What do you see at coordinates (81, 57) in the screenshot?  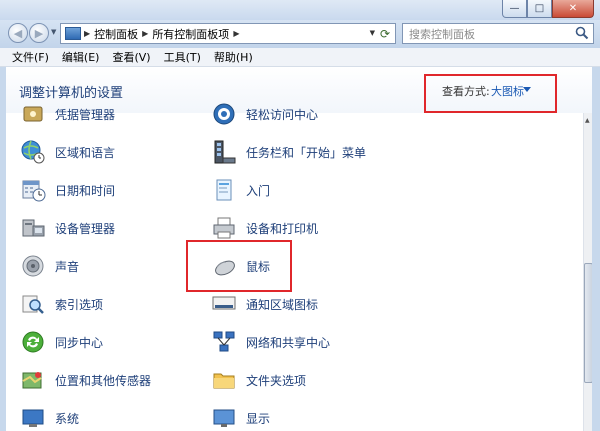 I see `menu-edit: 编辑(E)` at bounding box center [81, 57].